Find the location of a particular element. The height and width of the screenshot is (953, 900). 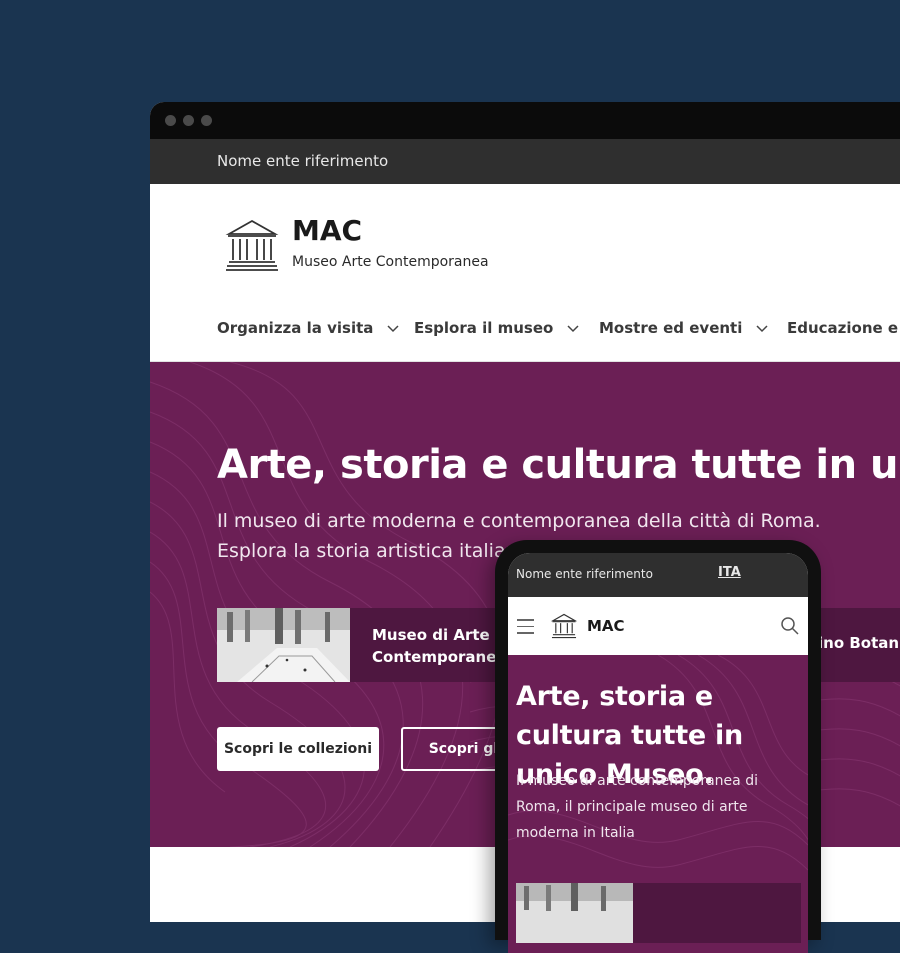

hamburger-menu-icon is located at coordinates (525, 629).